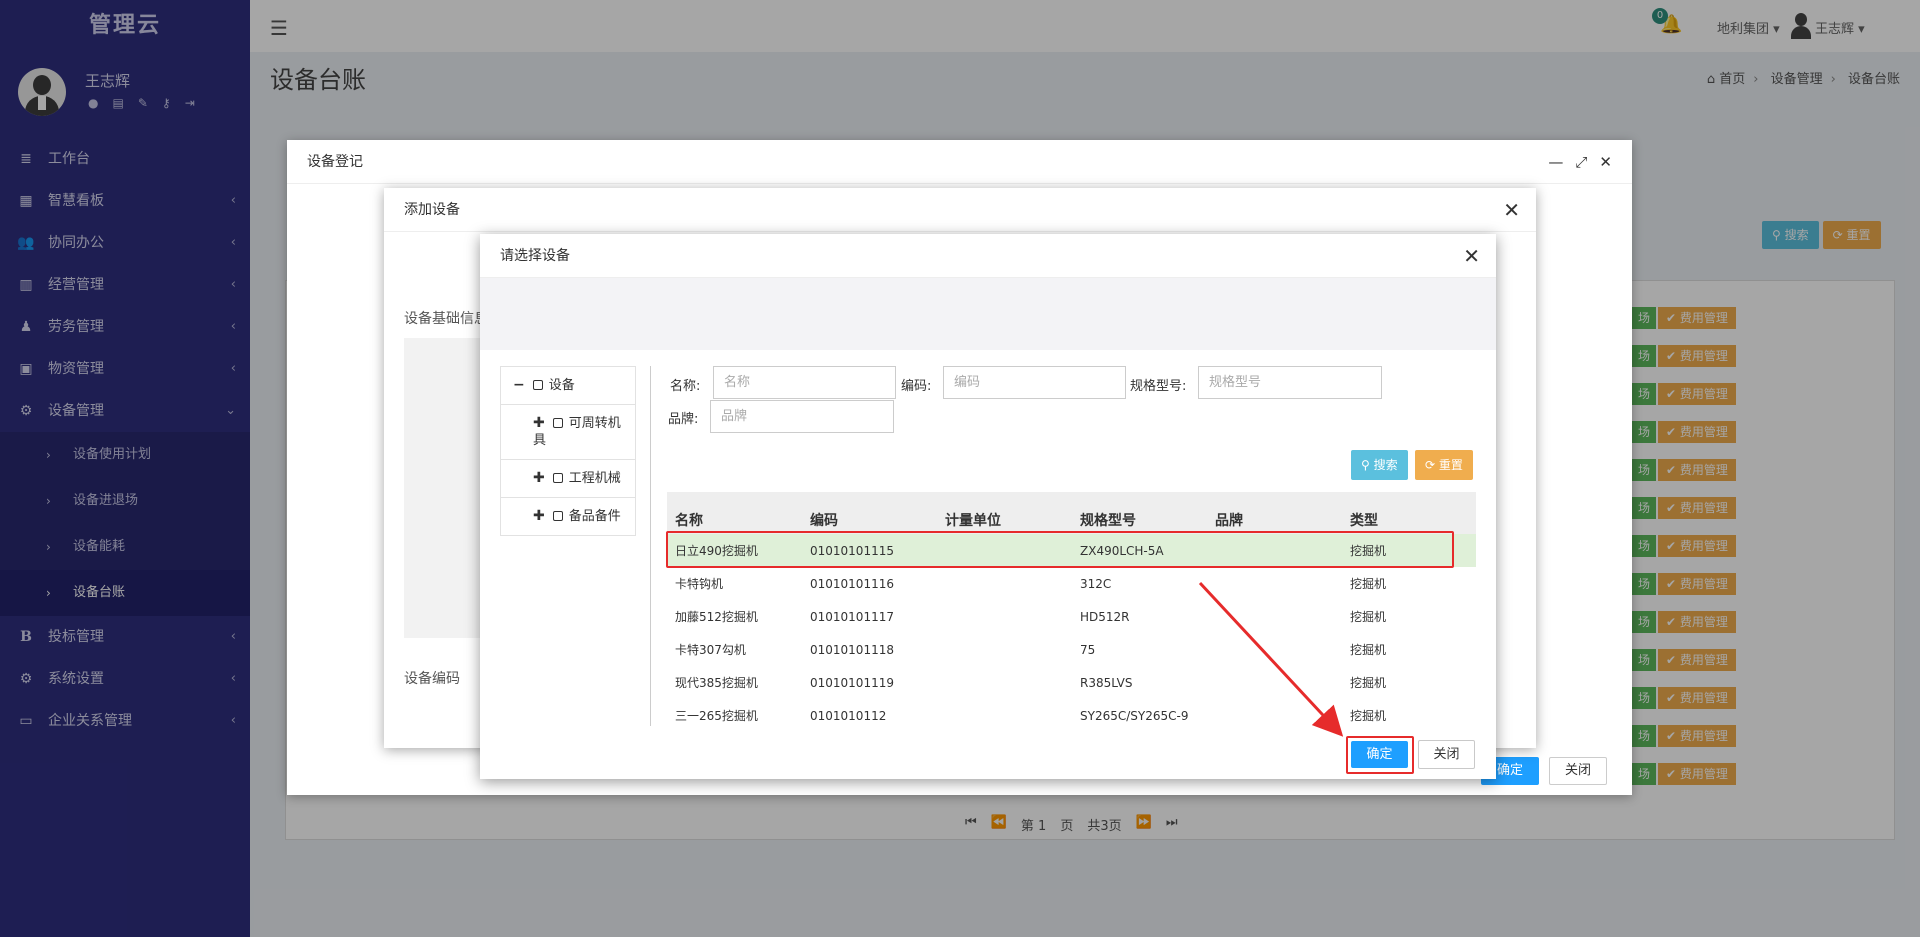  Describe the element at coordinates (1365, 465) in the screenshot. I see `search-icon: ⚲` at that location.